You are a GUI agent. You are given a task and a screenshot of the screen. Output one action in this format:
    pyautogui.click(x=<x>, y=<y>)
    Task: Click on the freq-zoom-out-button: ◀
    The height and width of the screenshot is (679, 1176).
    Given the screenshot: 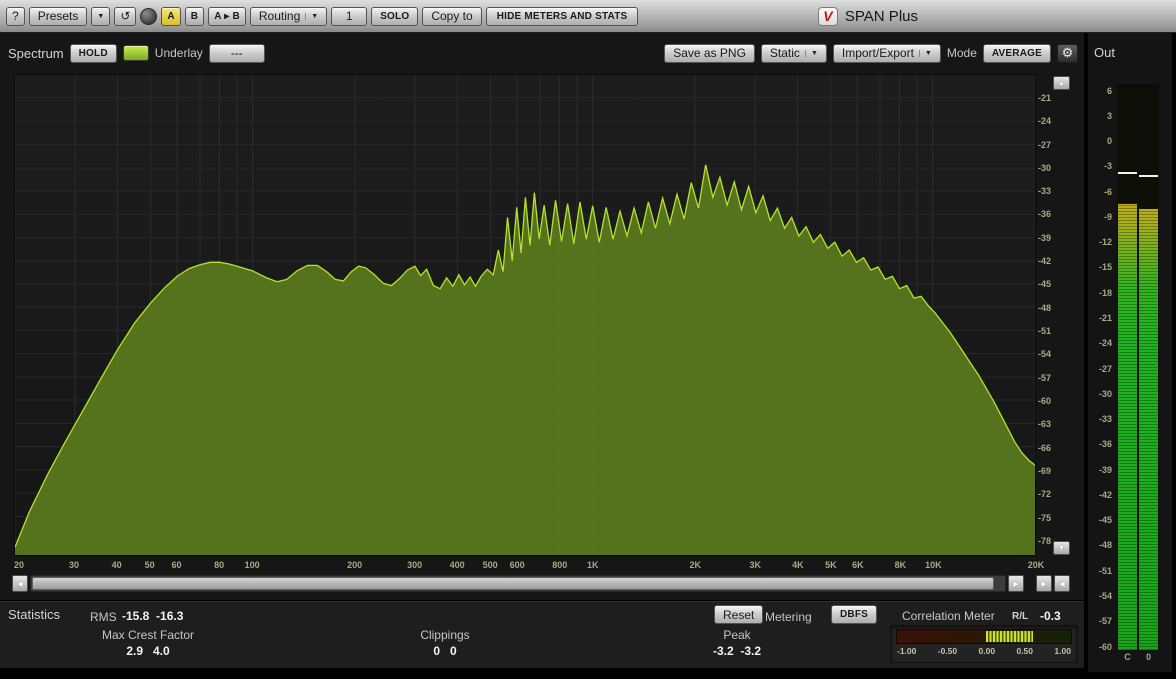 What is the action you would take?
    pyautogui.click(x=1062, y=583)
    